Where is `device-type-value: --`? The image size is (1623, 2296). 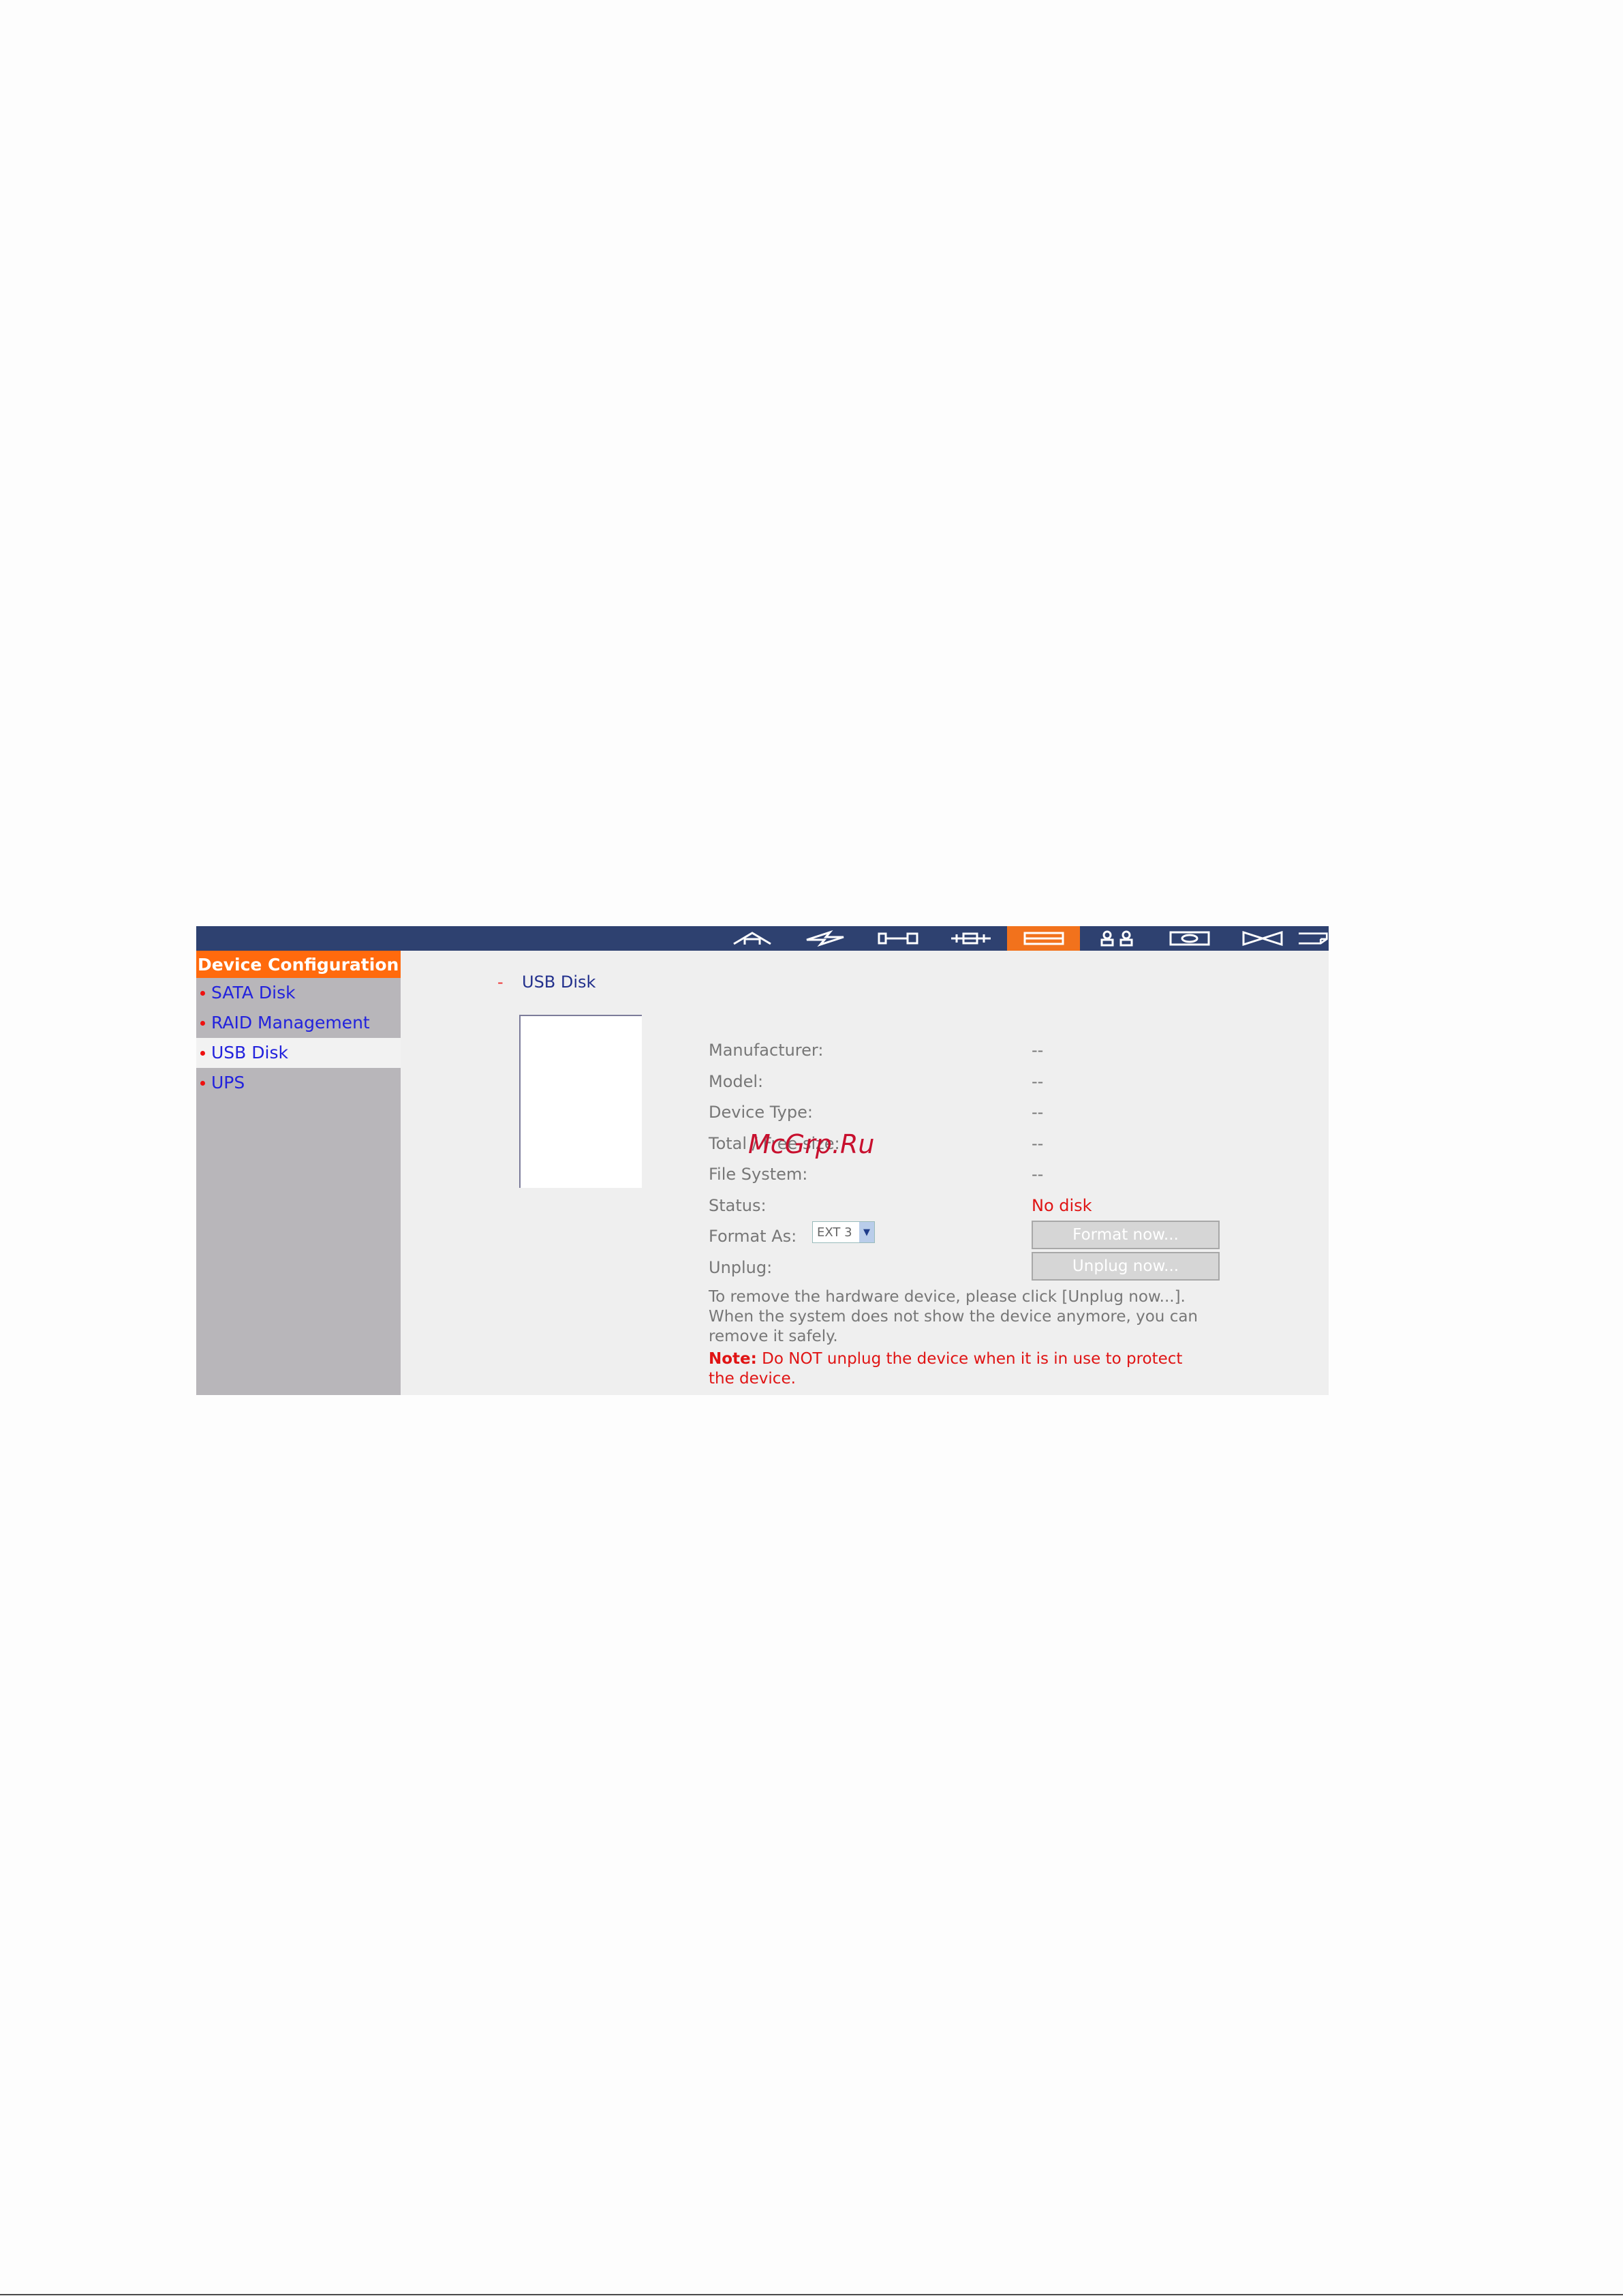 device-type-value: -- is located at coordinates (1038, 1113).